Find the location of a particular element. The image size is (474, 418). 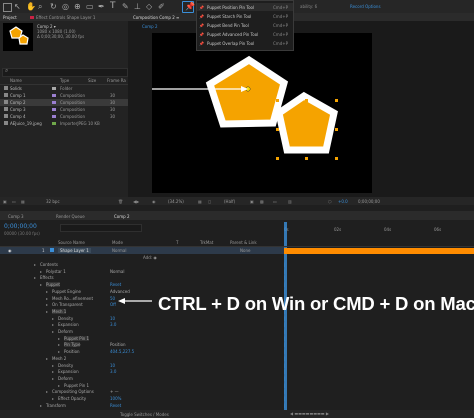

trash-icon: 🗑 is located at coordinates (120, 201).